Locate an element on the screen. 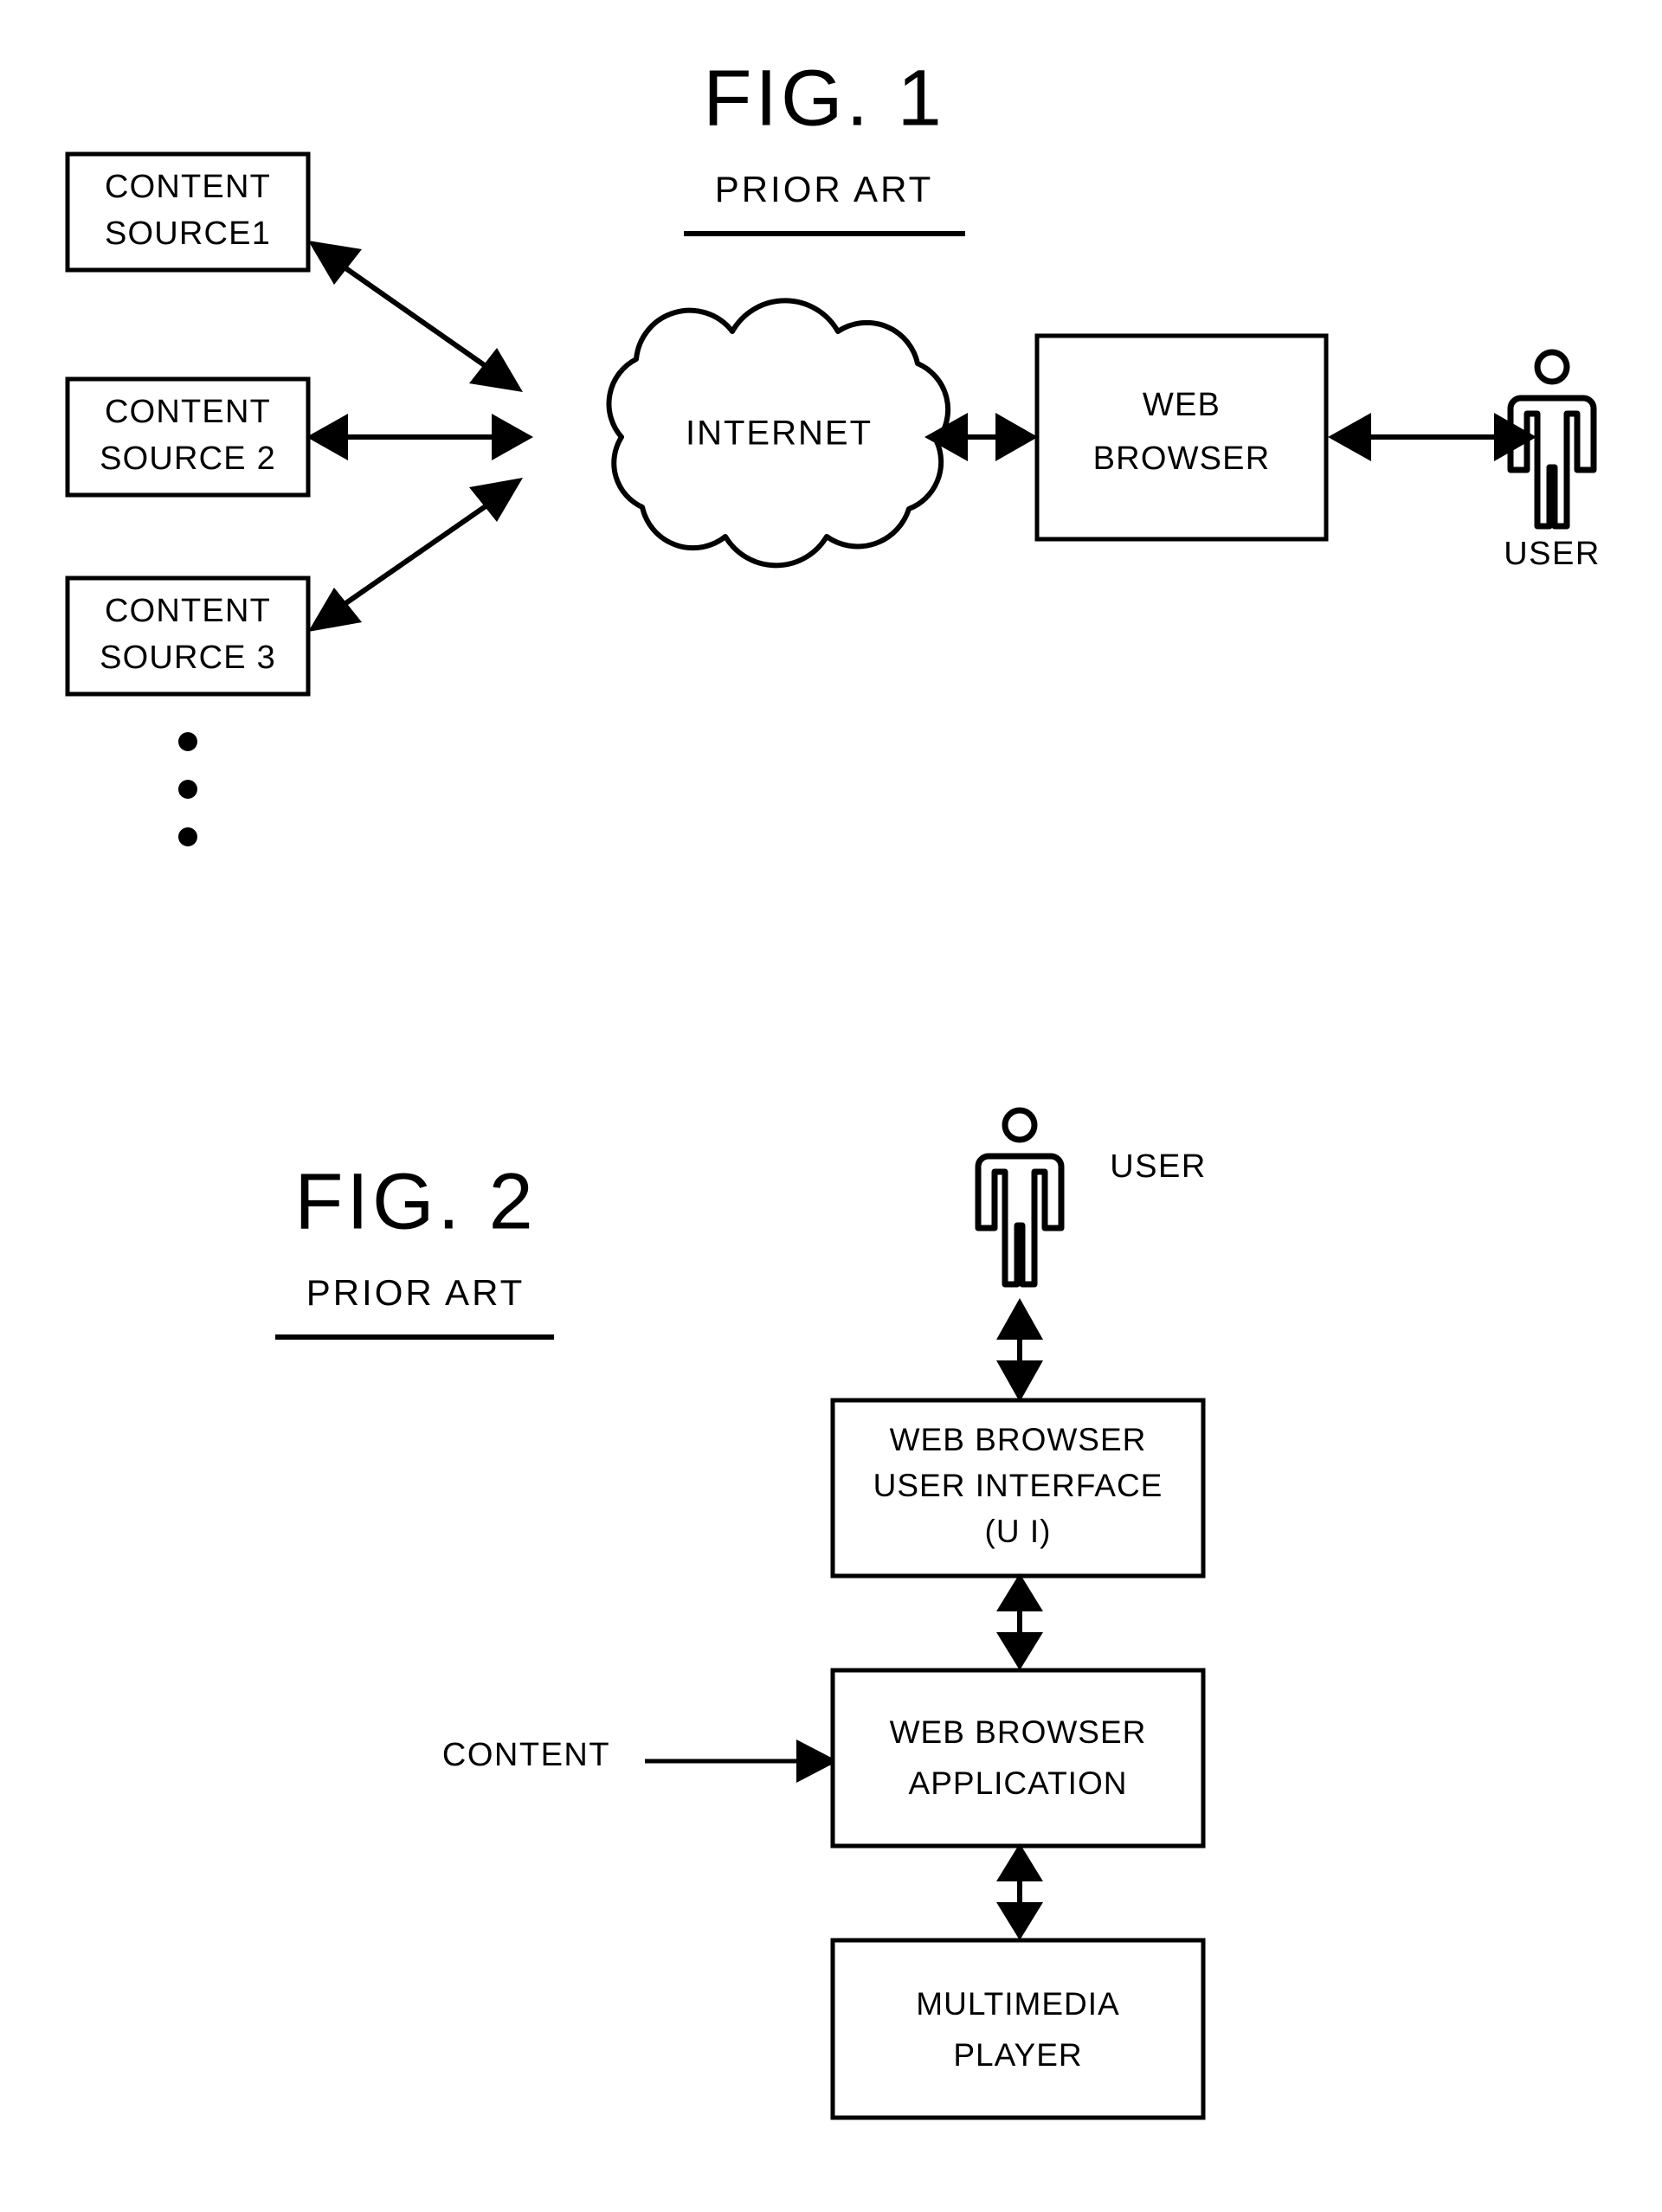 The height and width of the screenshot is (2212, 1662). connector-source3-internet is located at coordinates (415, 555).